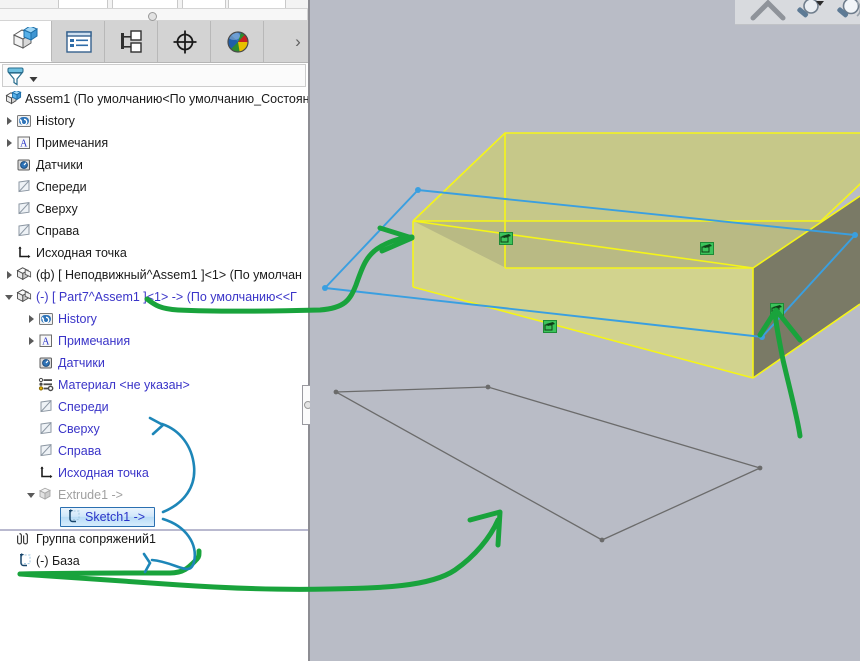  I want to click on tree-item-label: Справа, so click(58, 231).